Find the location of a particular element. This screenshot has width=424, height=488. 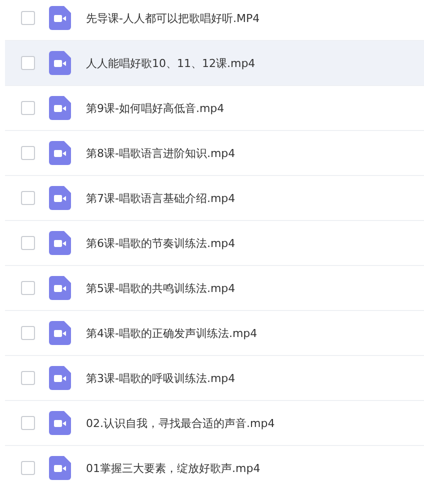

file-name: 第4课-唱歌的正确发声训练法.mp4 is located at coordinates (172, 333).